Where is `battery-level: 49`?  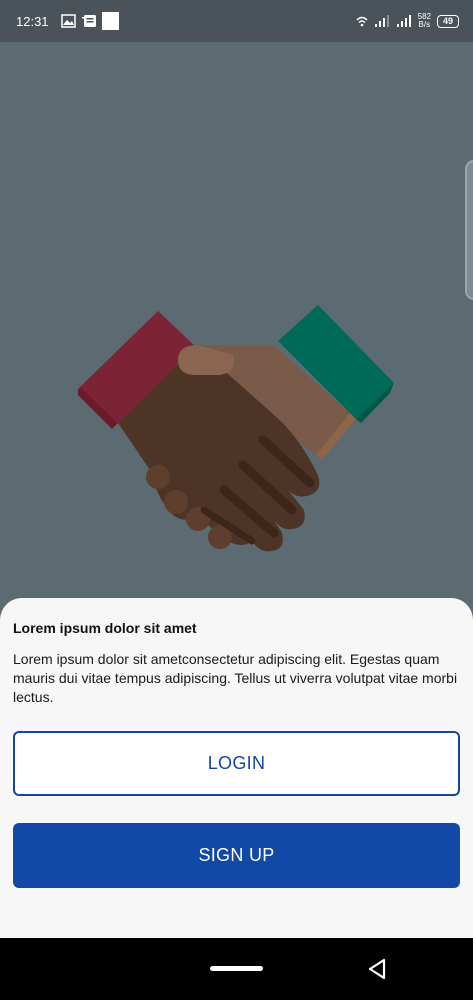
battery-level: 49 is located at coordinates (447, 21).